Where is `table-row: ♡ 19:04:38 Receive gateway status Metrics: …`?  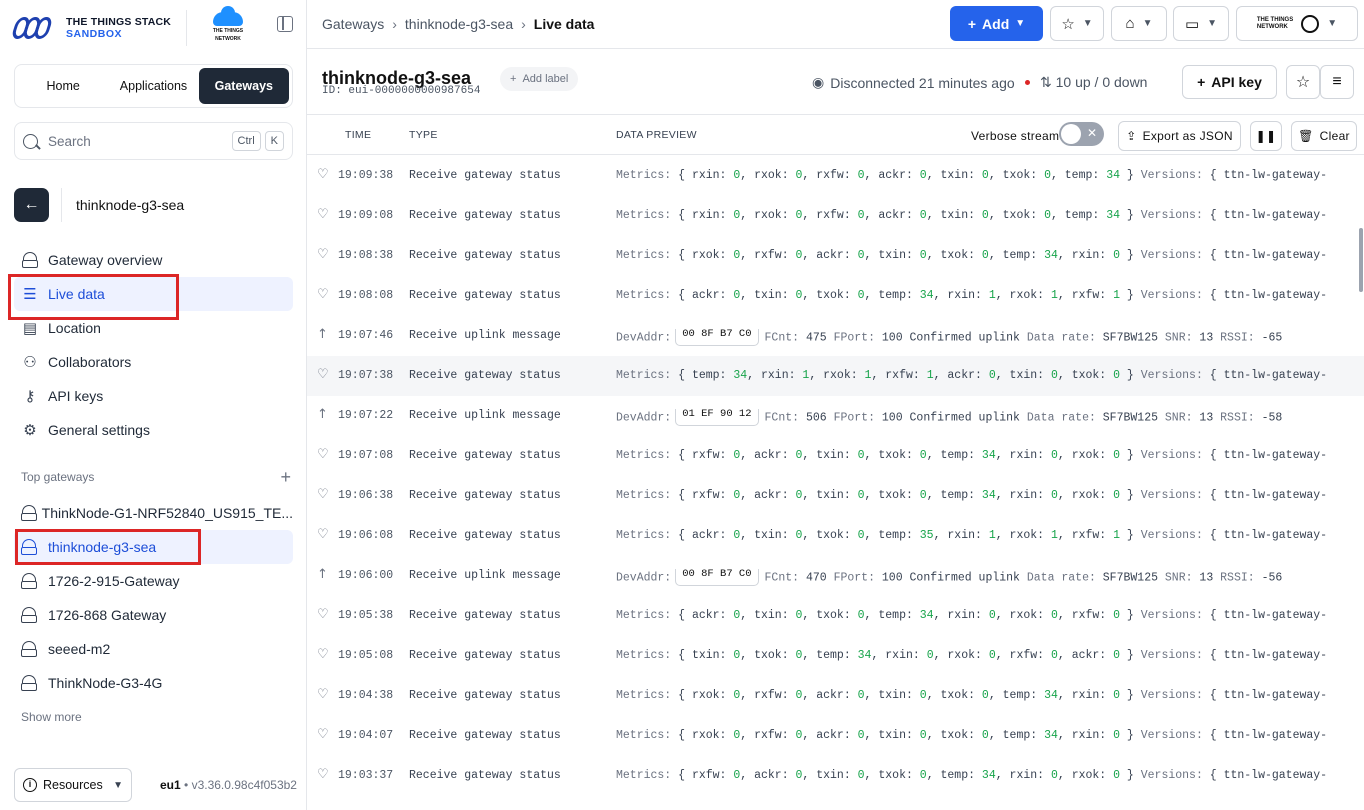 table-row: ♡ 19:04:38 Receive gateway status Metrics: … is located at coordinates (835, 696).